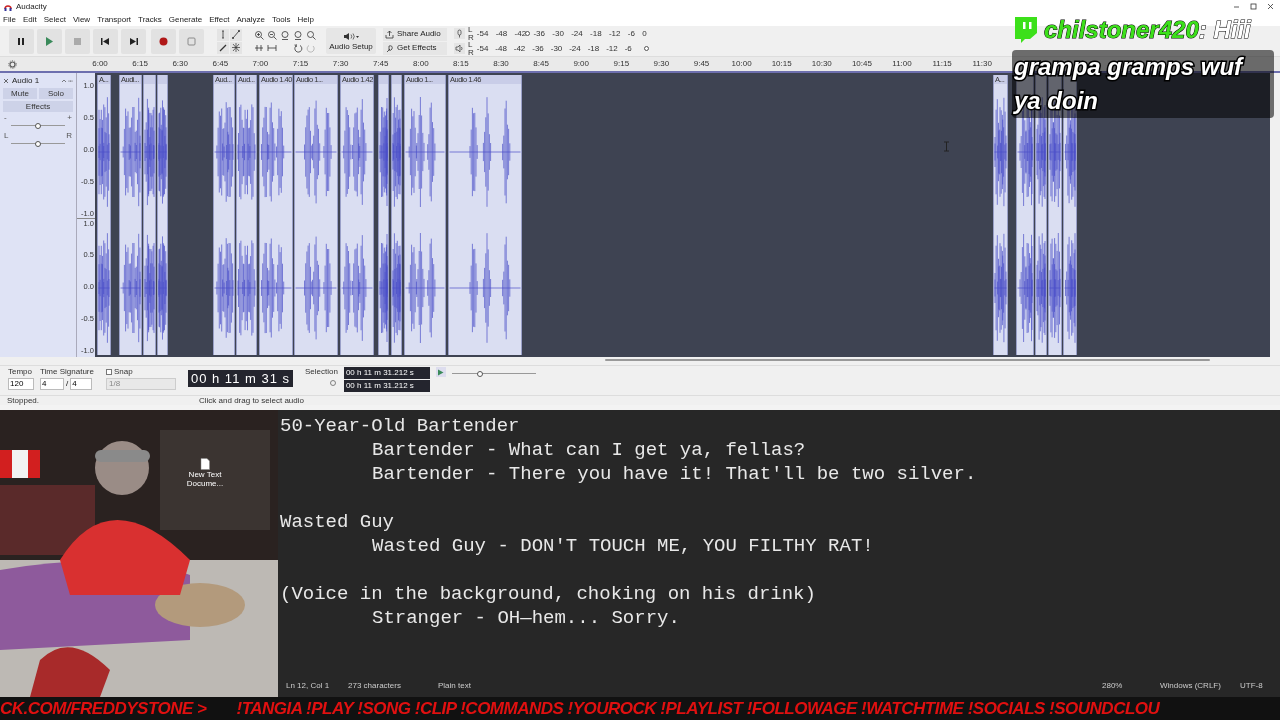 The image size is (1280, 720). What do you see at coordinates (69, 136) in the screenshot?
I see `slider-label: R` at bounding box center [69, 136].